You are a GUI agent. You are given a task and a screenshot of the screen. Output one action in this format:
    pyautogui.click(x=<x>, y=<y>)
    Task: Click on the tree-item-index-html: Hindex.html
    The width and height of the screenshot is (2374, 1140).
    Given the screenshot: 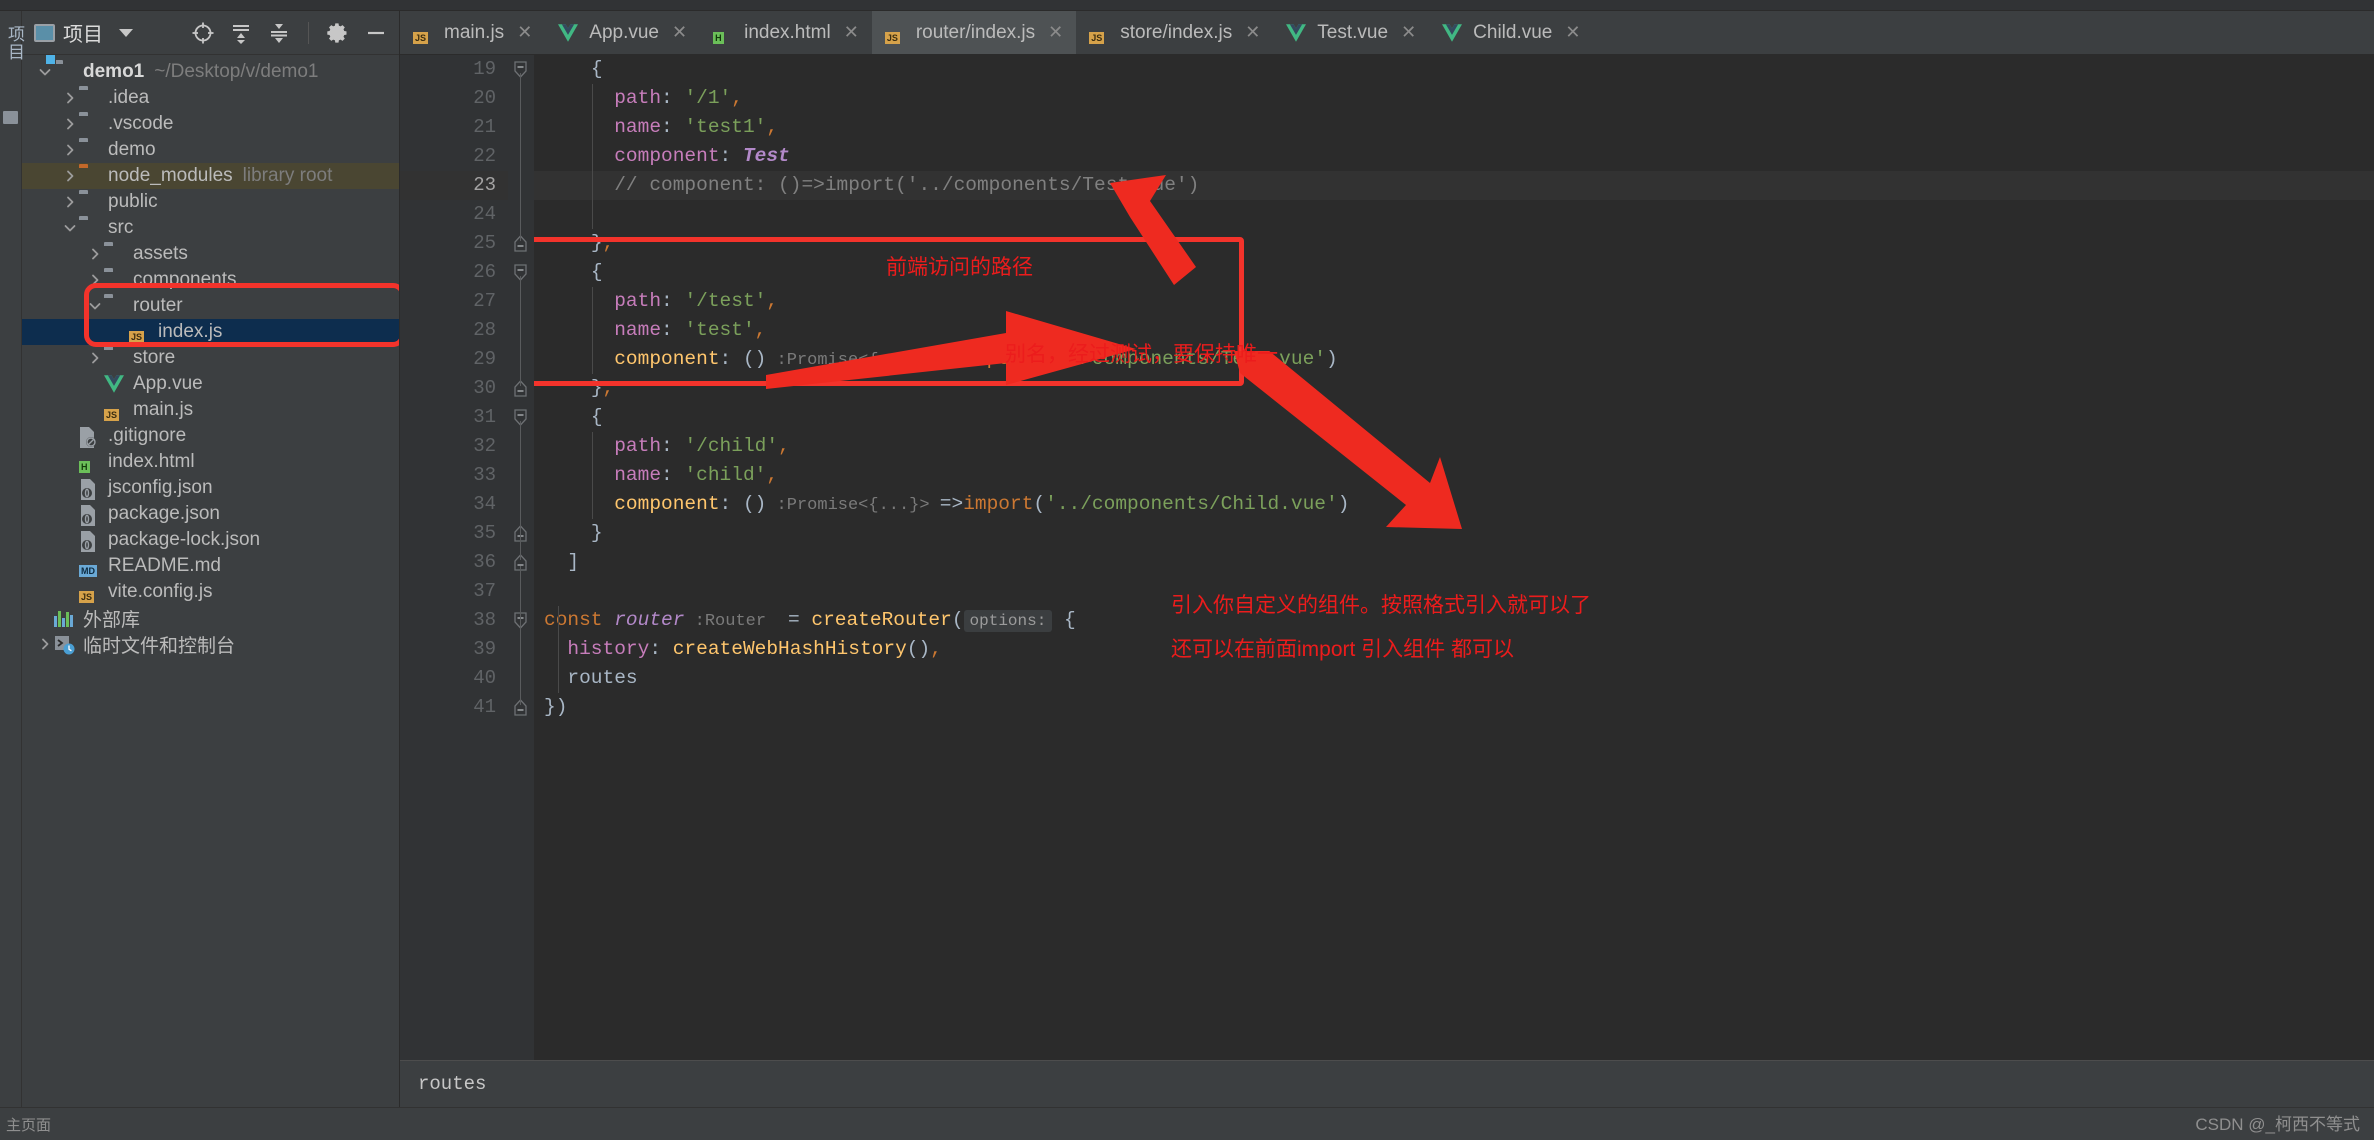 What is the action you would take?
    pyautogui.click(x=210, y=462)
    